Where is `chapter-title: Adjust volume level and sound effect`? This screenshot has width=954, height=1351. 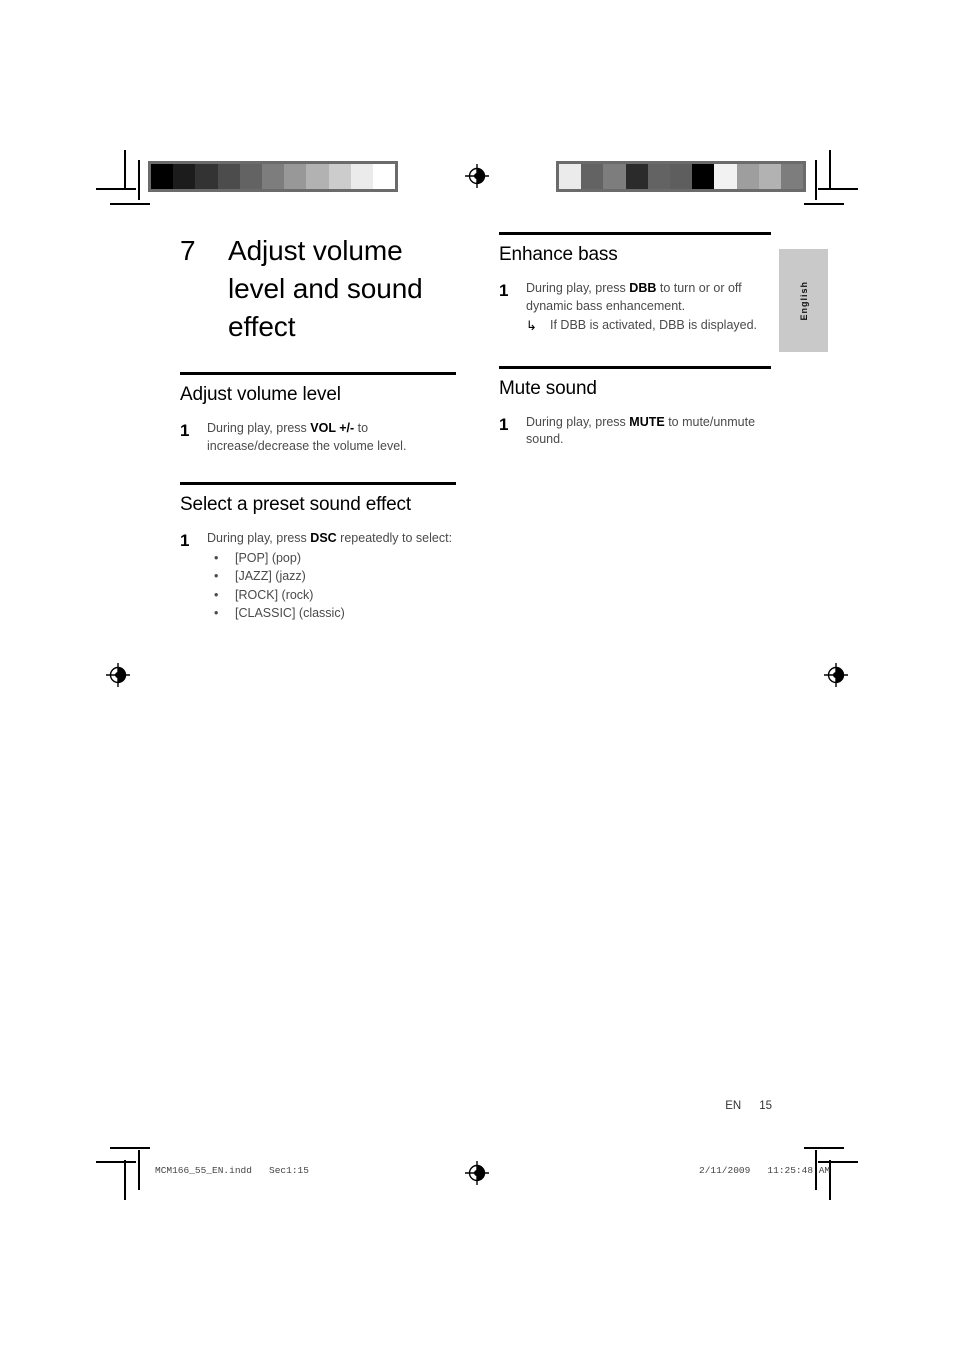
chapter-title: Adjust volume level and sound effect is located at coordinates (325, 288).